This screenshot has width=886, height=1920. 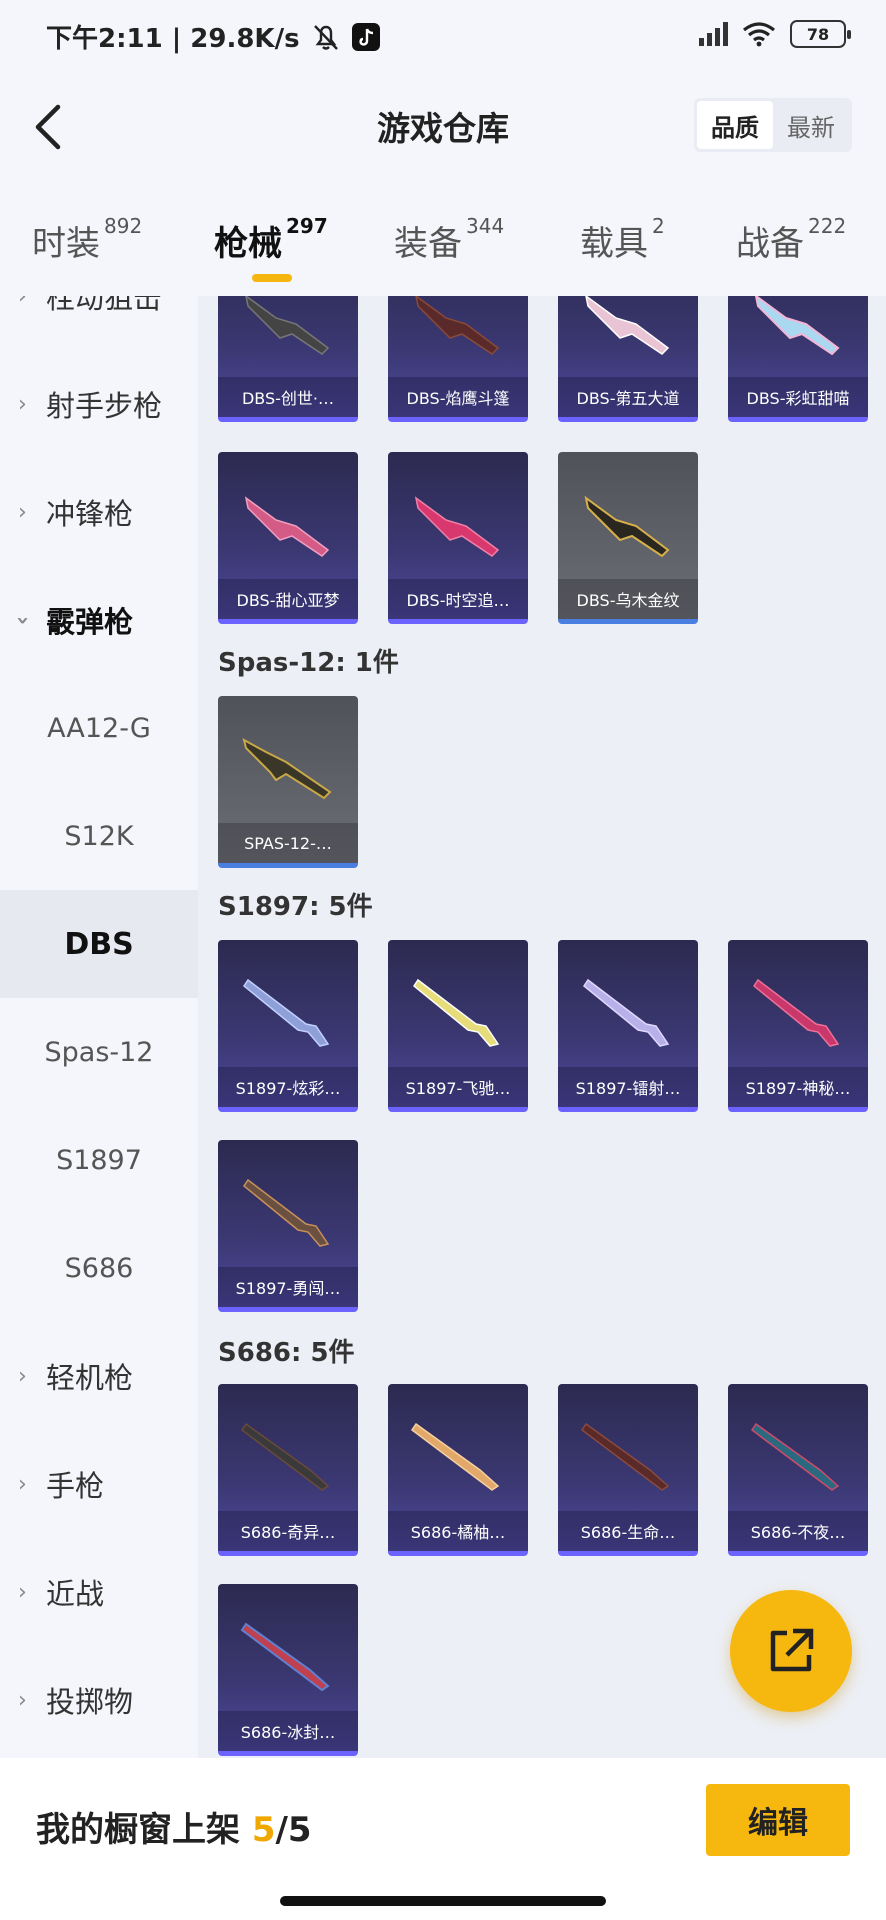 What do you see at coordinates (443, 127) in the screenshot?
I see `header: 游戏仓库 品质 最新` at bounding box center [443, 127].